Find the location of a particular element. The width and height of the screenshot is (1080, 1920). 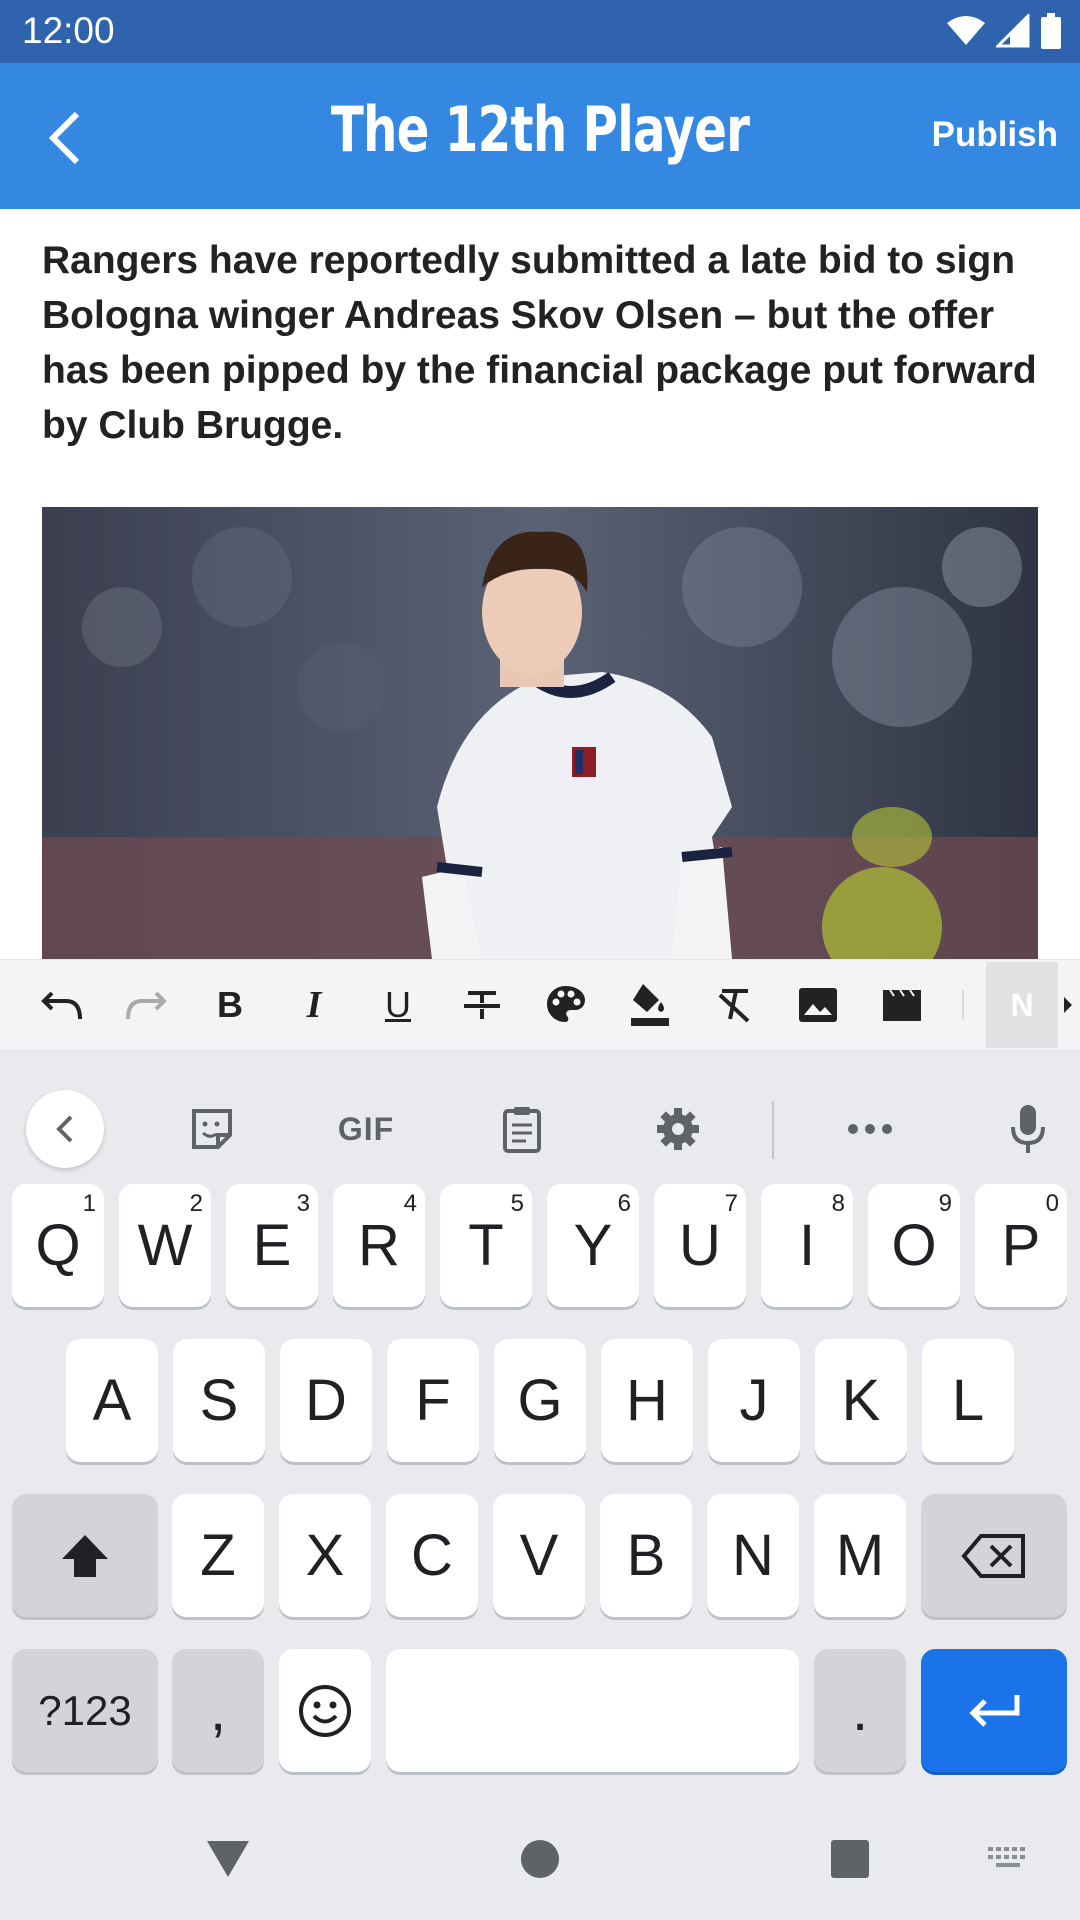

nav-recents-button is located at coordinates (850, 1859).